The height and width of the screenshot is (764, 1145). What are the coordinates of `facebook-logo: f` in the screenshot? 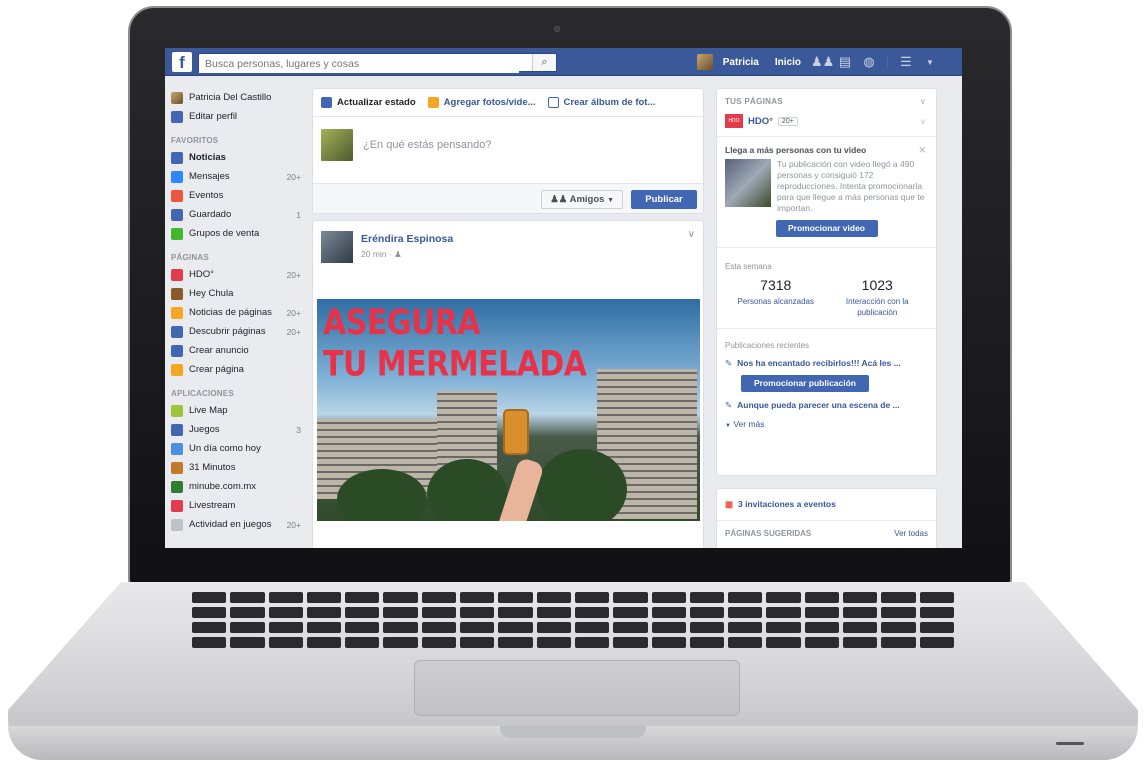 It's located at (182, 62).